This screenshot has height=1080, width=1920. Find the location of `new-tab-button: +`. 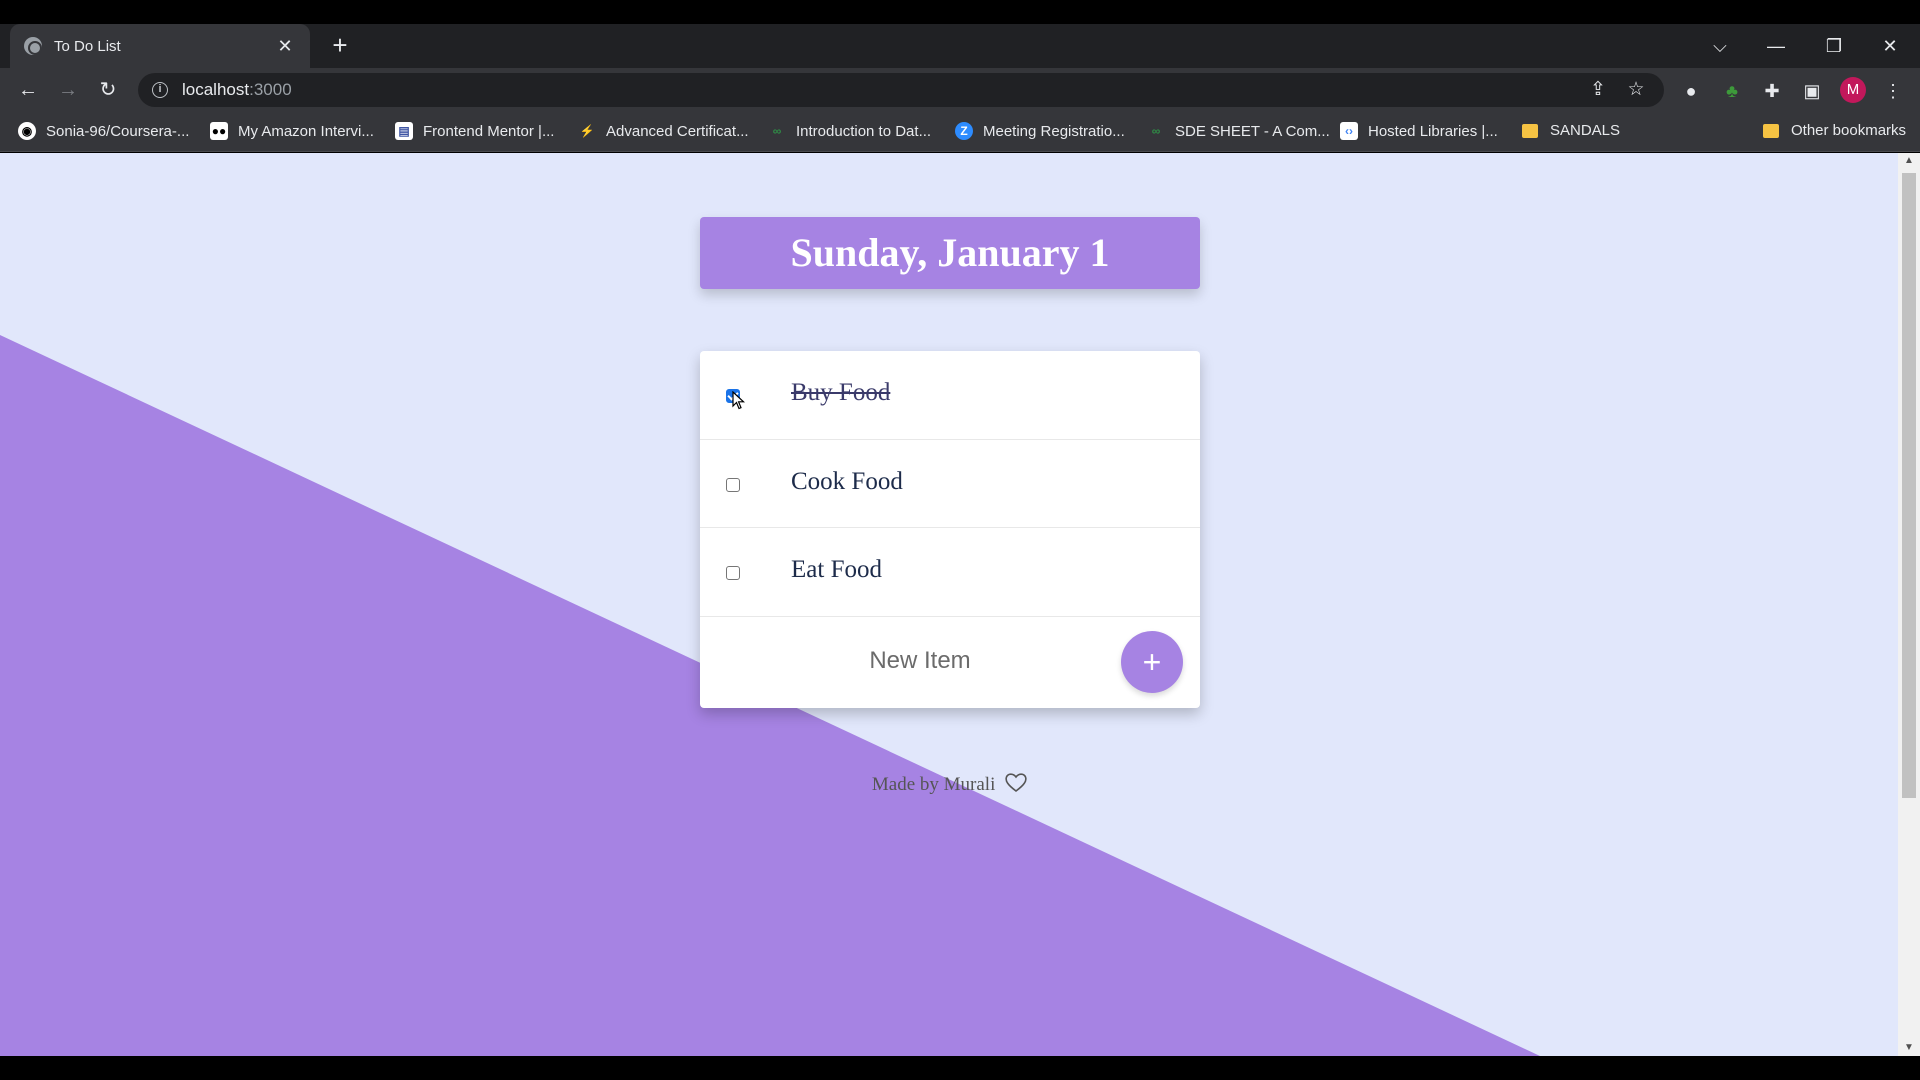

new-tab-button: + is located at coordinates (340, 46).